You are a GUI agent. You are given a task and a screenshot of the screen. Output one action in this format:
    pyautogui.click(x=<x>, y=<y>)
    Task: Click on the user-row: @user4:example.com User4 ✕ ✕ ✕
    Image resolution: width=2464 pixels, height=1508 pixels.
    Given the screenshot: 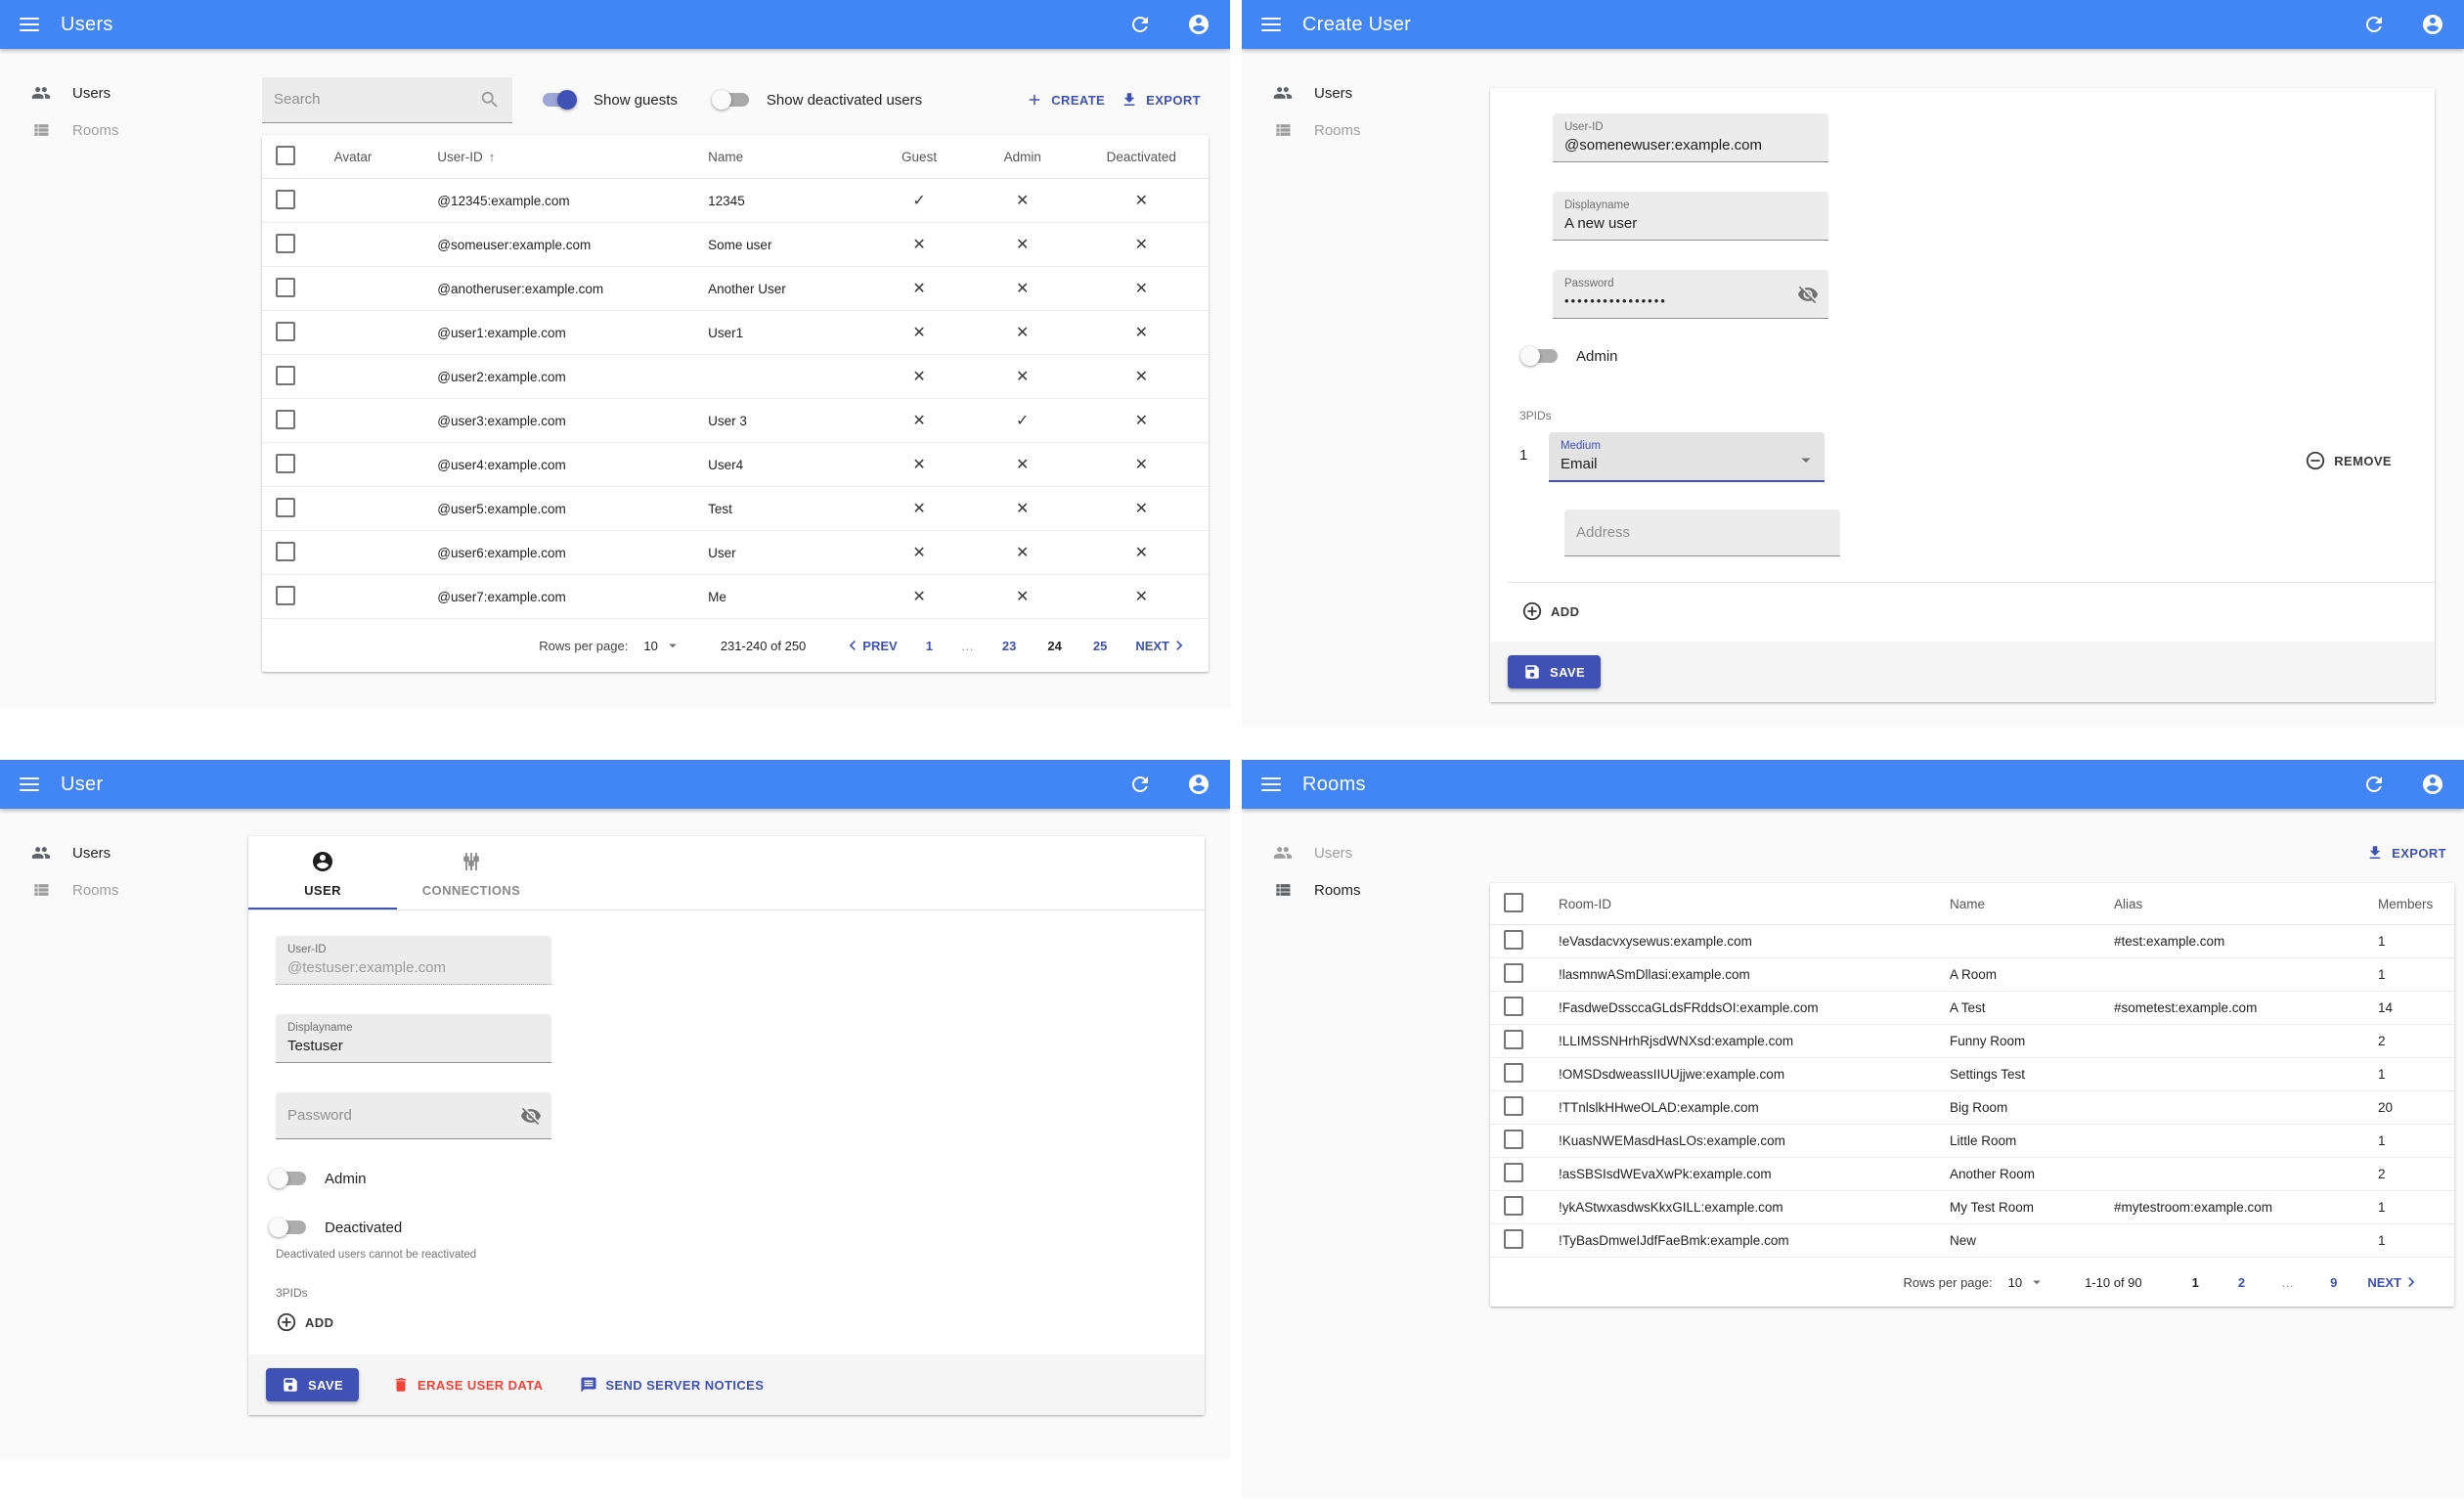 What is the action you would take?
    pyautogui.click(x=735, y=464)
    